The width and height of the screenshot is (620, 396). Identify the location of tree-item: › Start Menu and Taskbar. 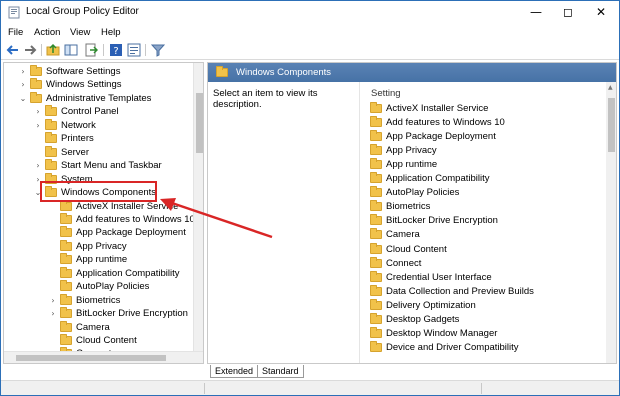
(99, 165).